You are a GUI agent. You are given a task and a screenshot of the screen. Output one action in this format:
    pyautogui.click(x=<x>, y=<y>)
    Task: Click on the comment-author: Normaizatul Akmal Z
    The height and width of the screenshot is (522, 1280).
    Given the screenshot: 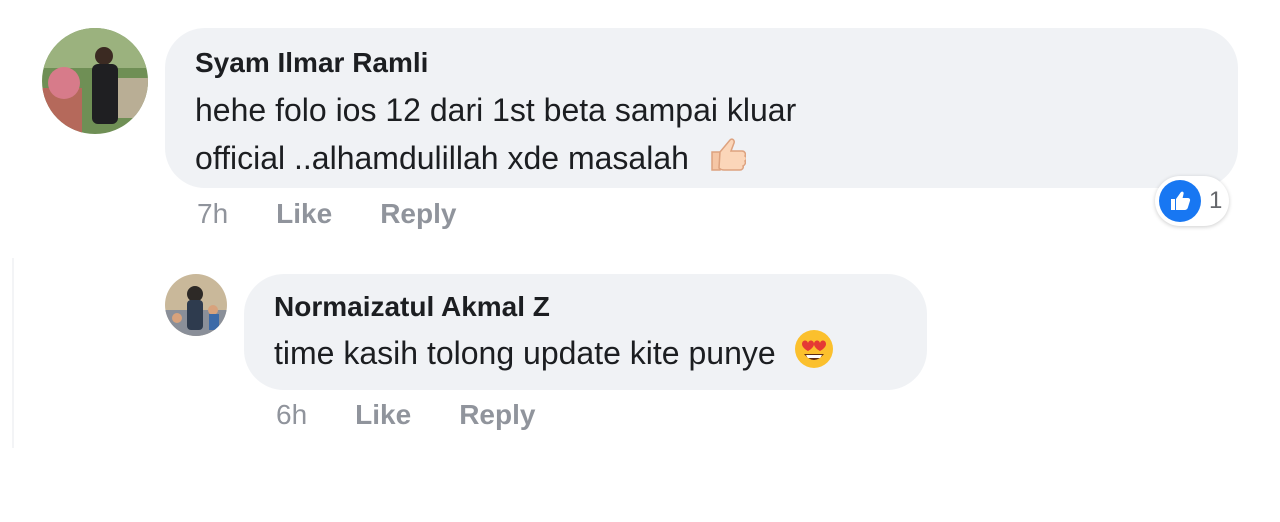 What is the action you would take?
    pyautogui.click(x=585, y=307)
    